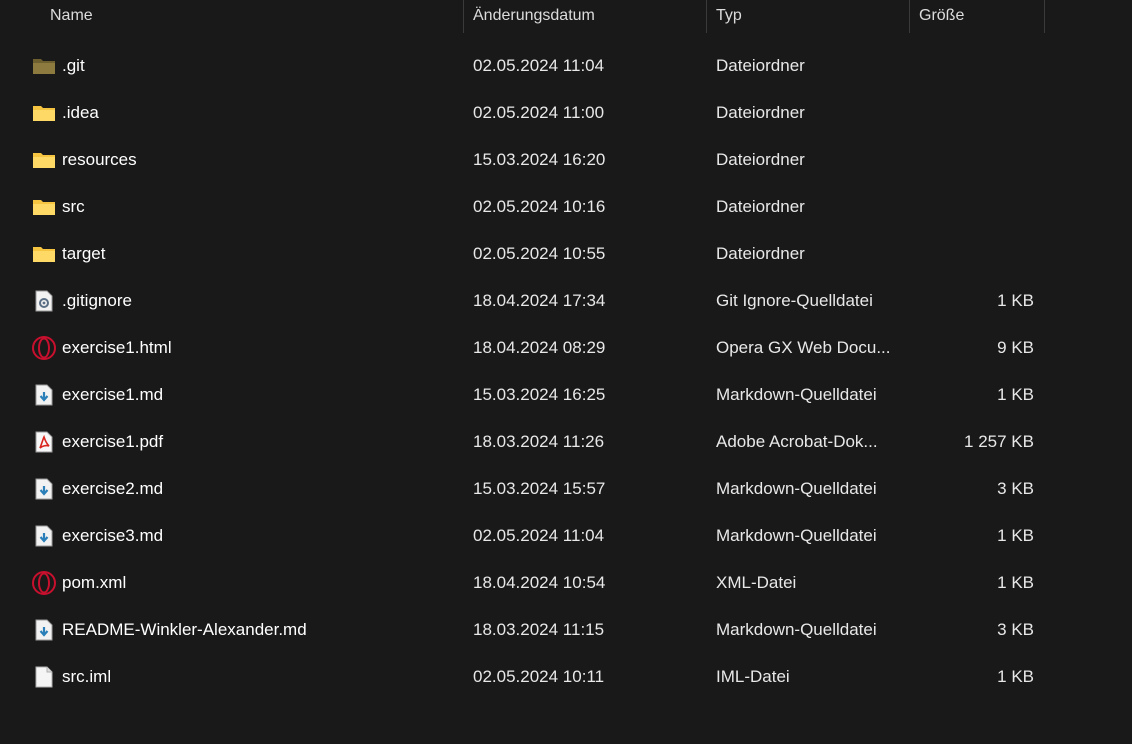 Image resolution: width=1132 pixels, height=744 pixels. Describe the element at coordinates (113, 441) in the screenshot. I see `file-name: exercise1.pdf` at that location.